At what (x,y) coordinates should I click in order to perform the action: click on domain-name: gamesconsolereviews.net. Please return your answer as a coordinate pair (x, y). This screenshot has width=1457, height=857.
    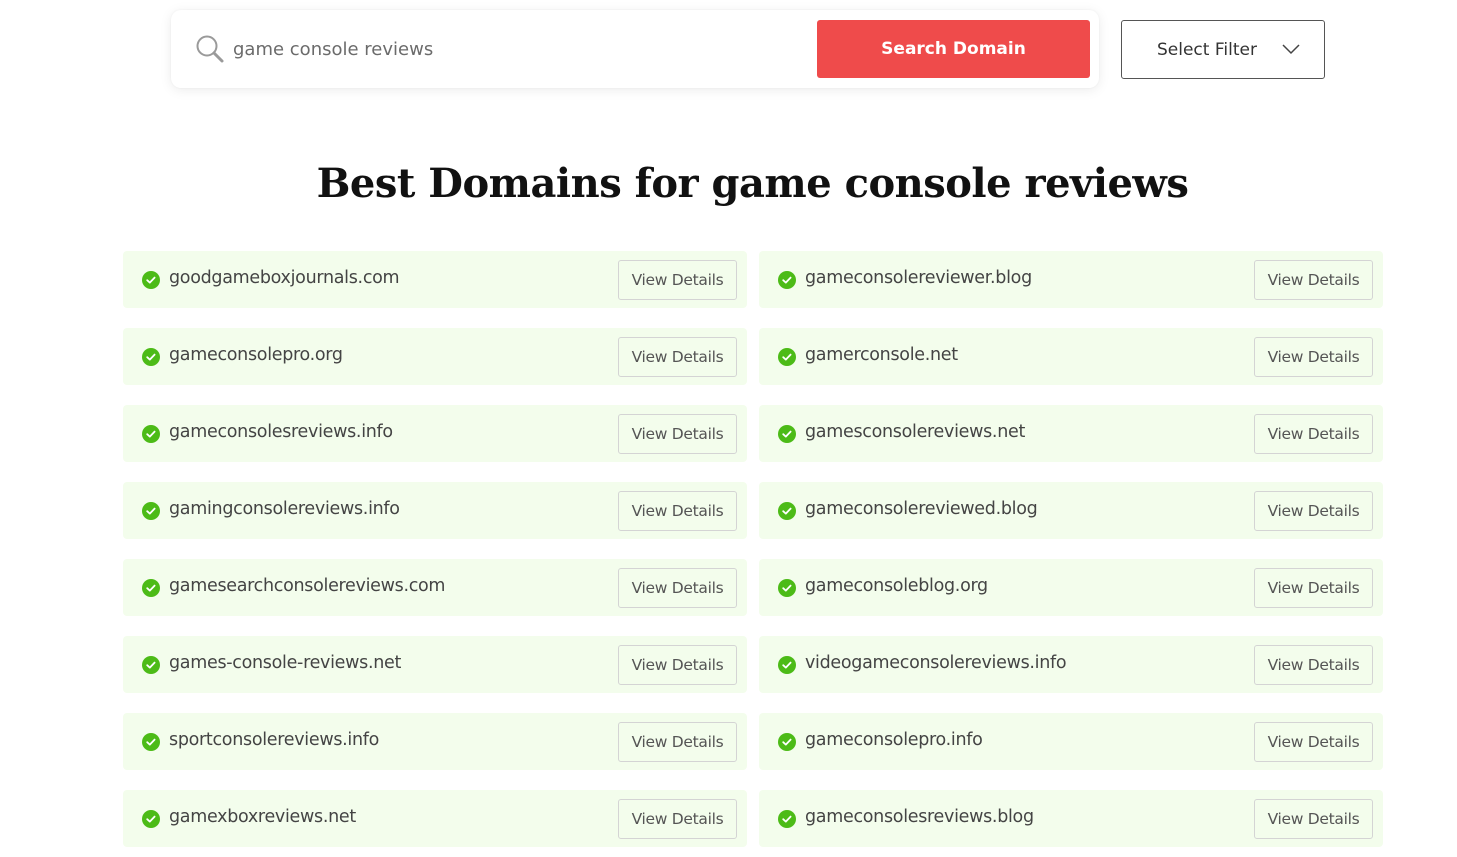
    Looking at the image, I should click on (915, 432).